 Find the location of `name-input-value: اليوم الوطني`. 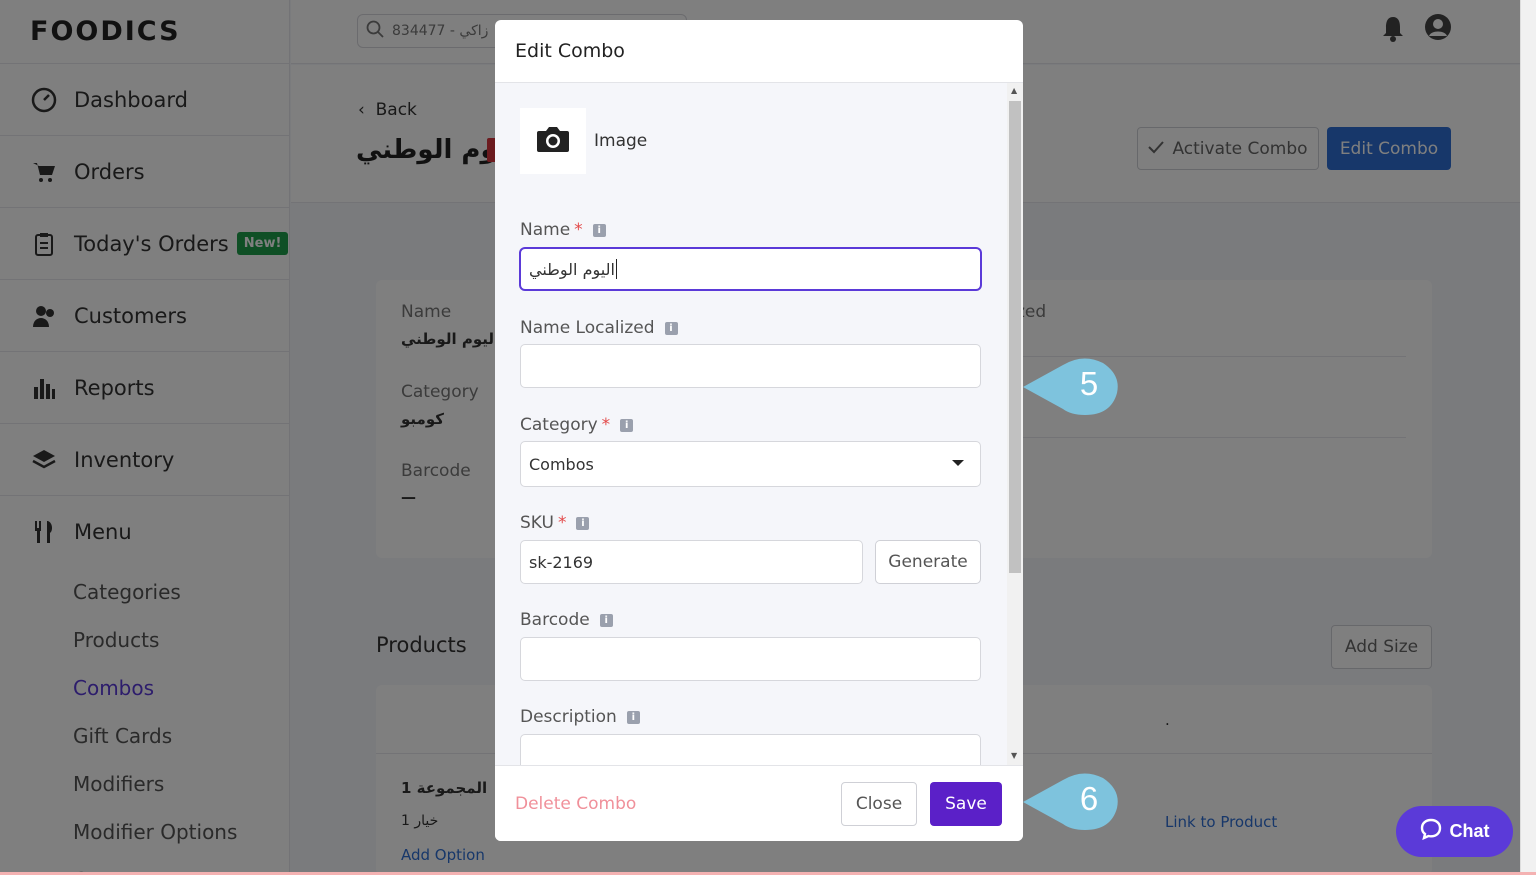

name-input-value: اليوم الوطني is located at coordinates (572, 269).